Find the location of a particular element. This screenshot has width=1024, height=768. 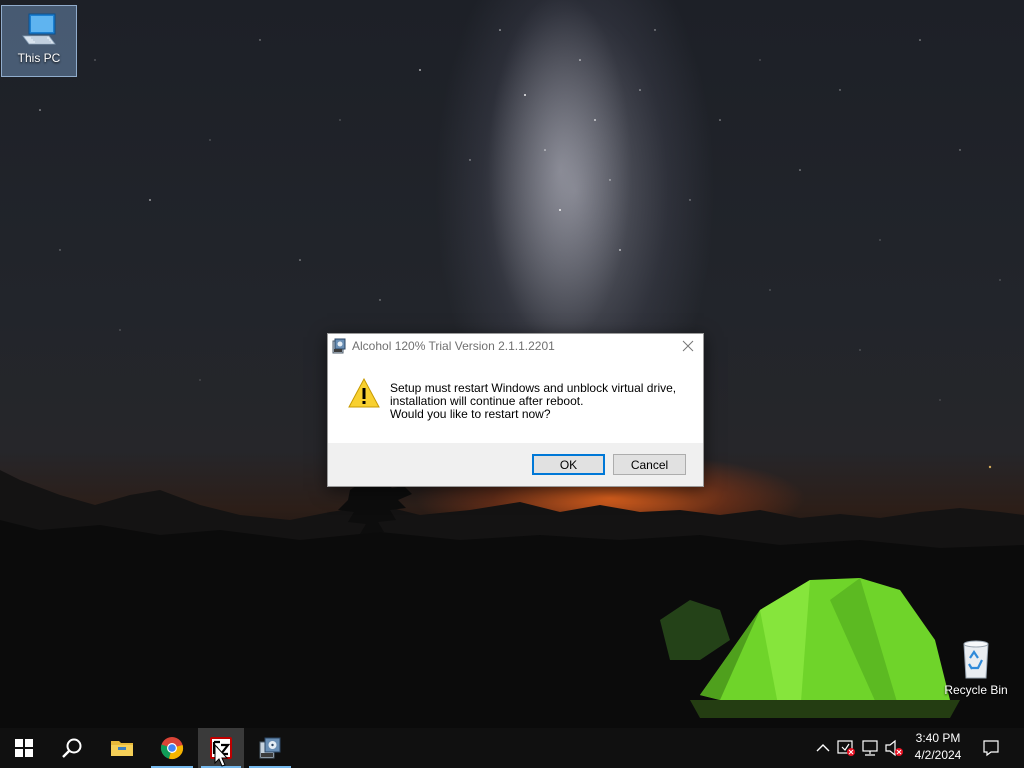

show-hidden-icons-button is located at coordinates (823, 748).